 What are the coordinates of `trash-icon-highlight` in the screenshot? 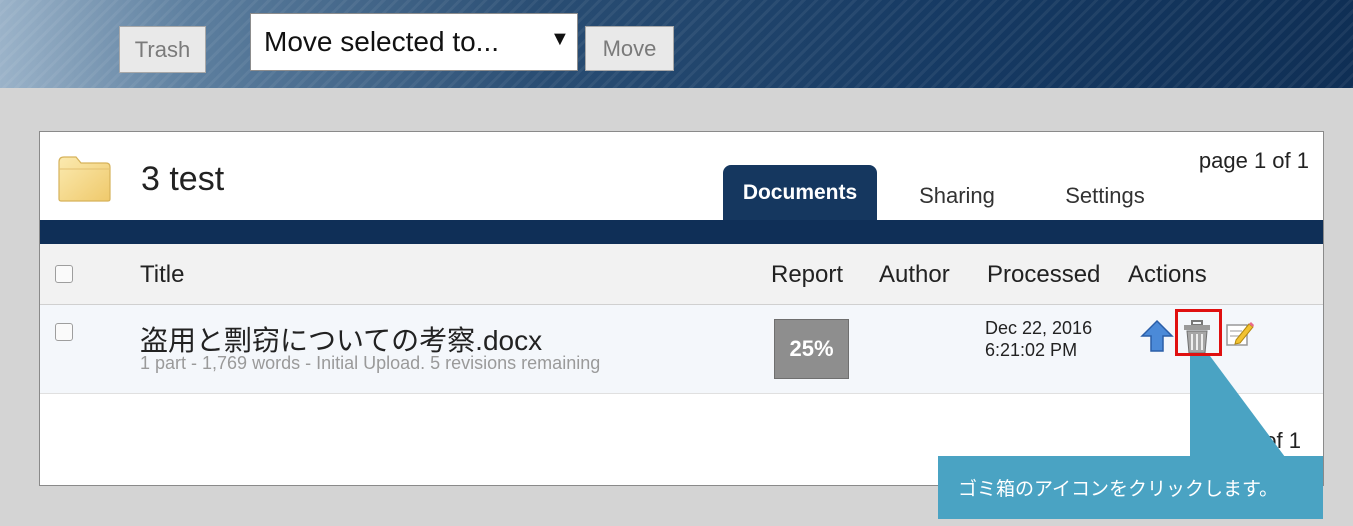 It's located at (1198, 332).